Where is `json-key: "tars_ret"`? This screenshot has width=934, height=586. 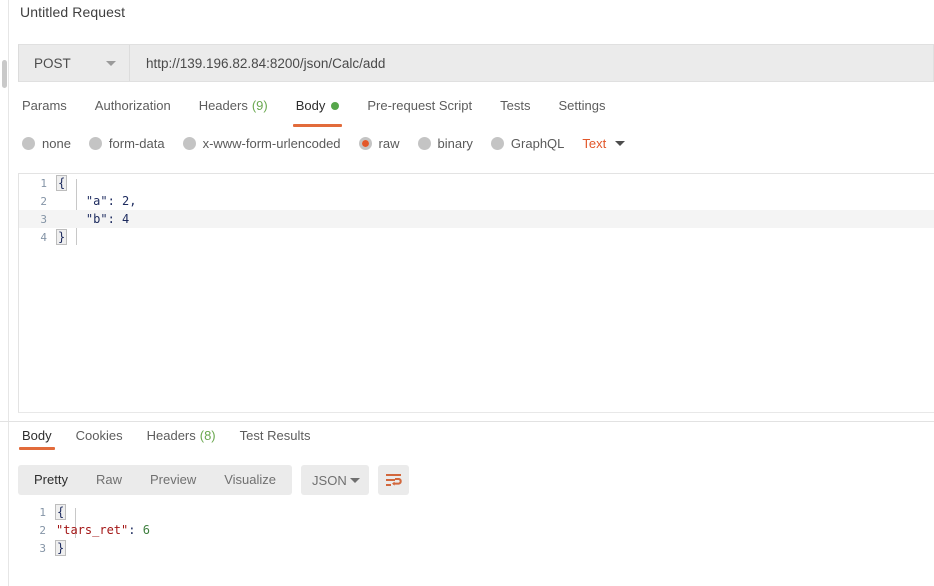 json-key: "tars_ret" is located at coordinates (92, 530).